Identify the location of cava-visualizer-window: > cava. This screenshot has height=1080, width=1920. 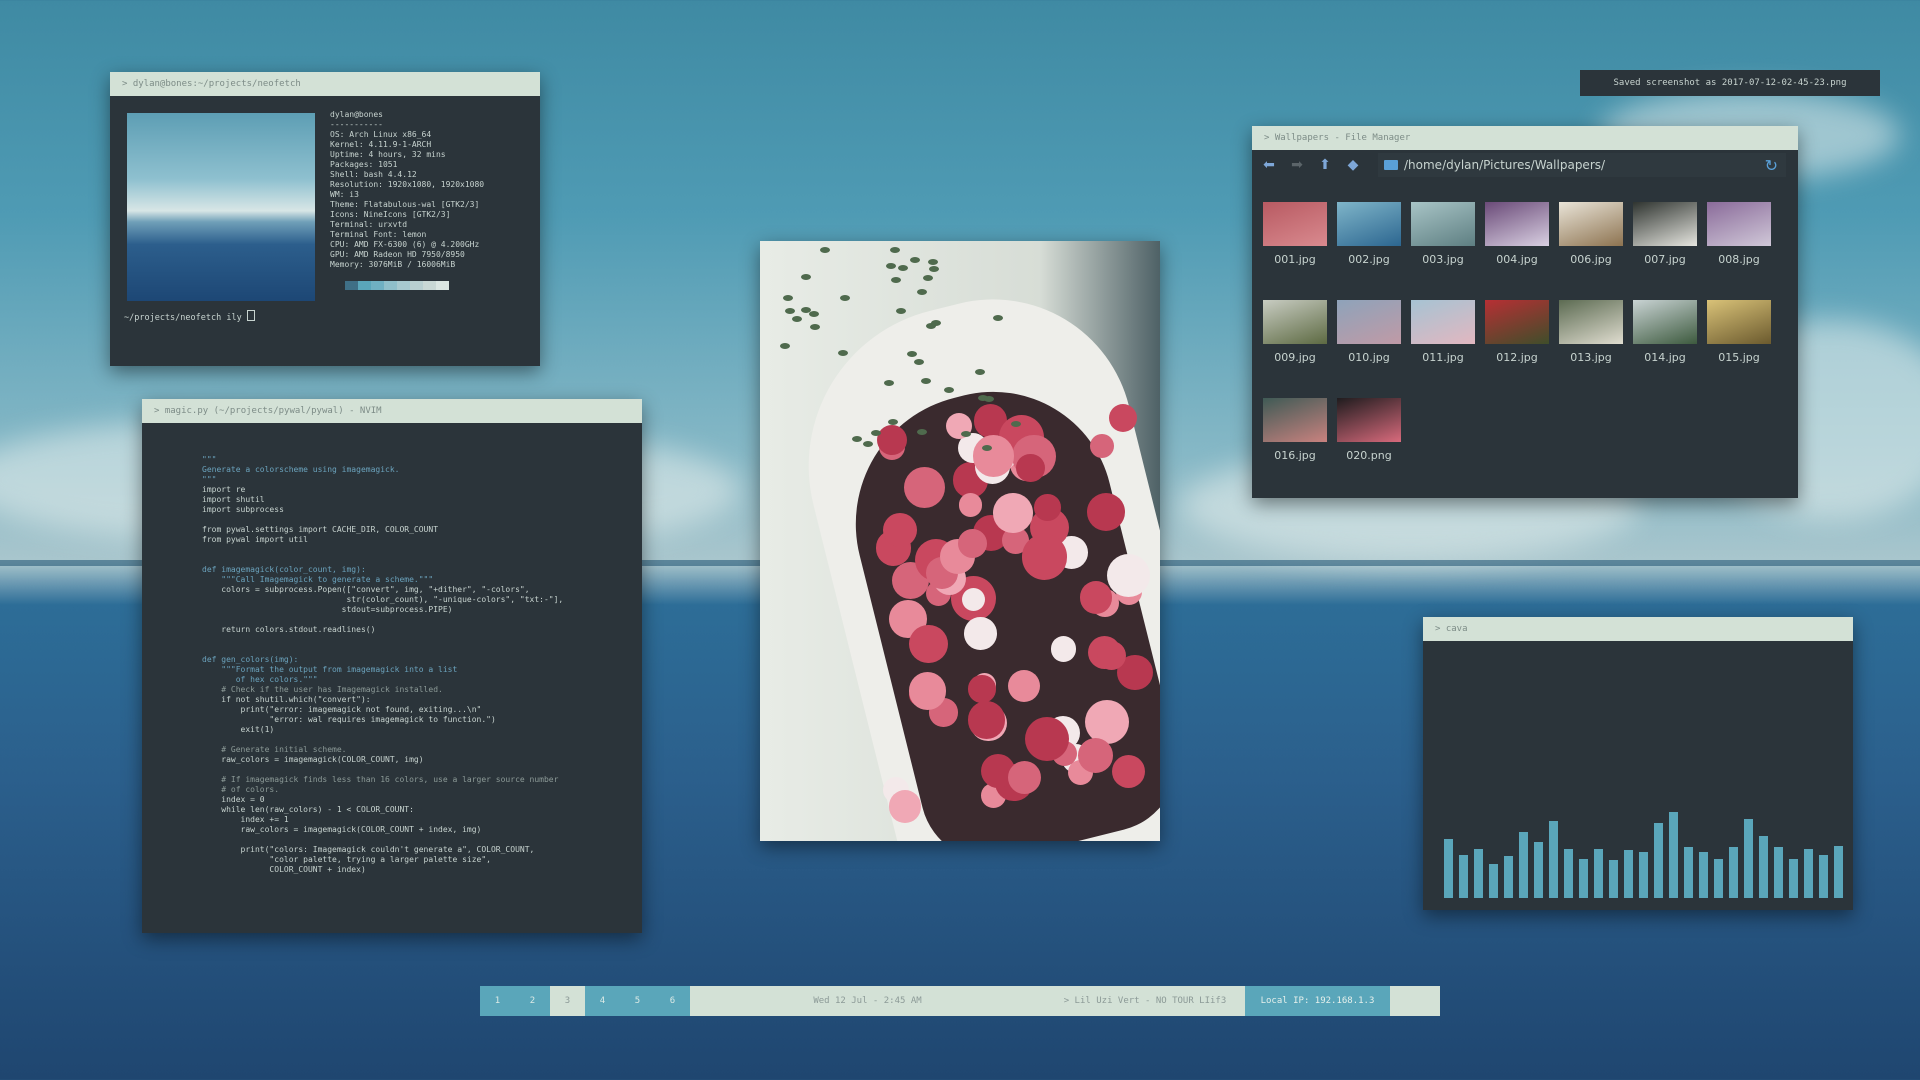
(1638, 763).